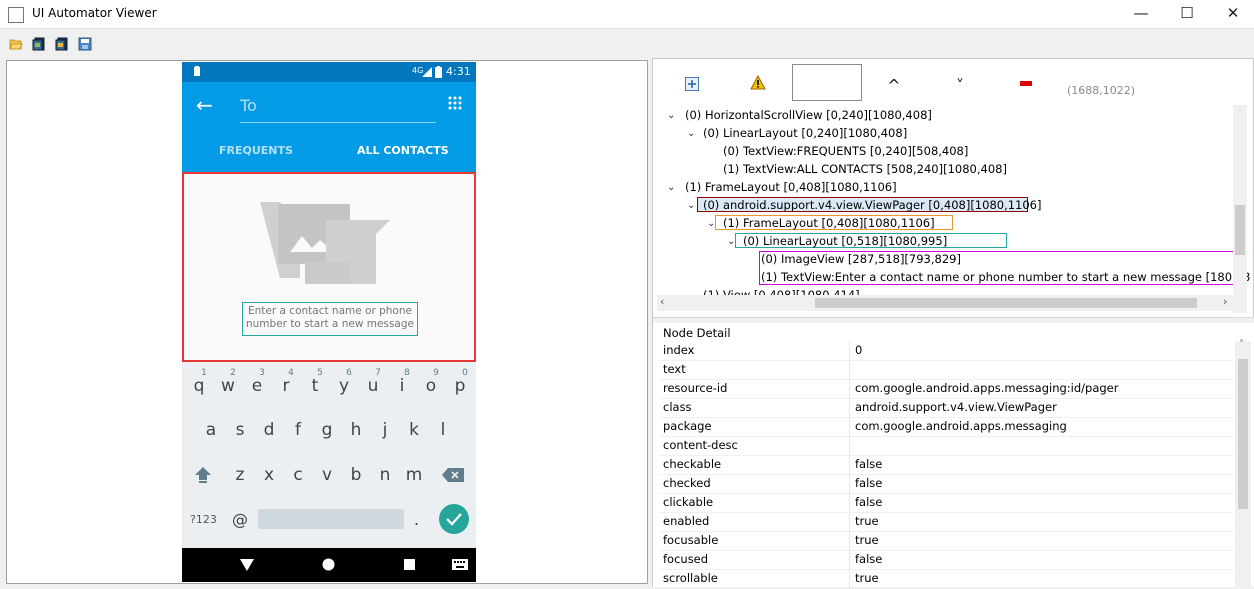 The height and width of the screenshot is (589, 1254). What do you see at coordinates (662, 301) in the screenshot?
I see `scroll-left-icon: ‹` at bounding box center [662, 301].